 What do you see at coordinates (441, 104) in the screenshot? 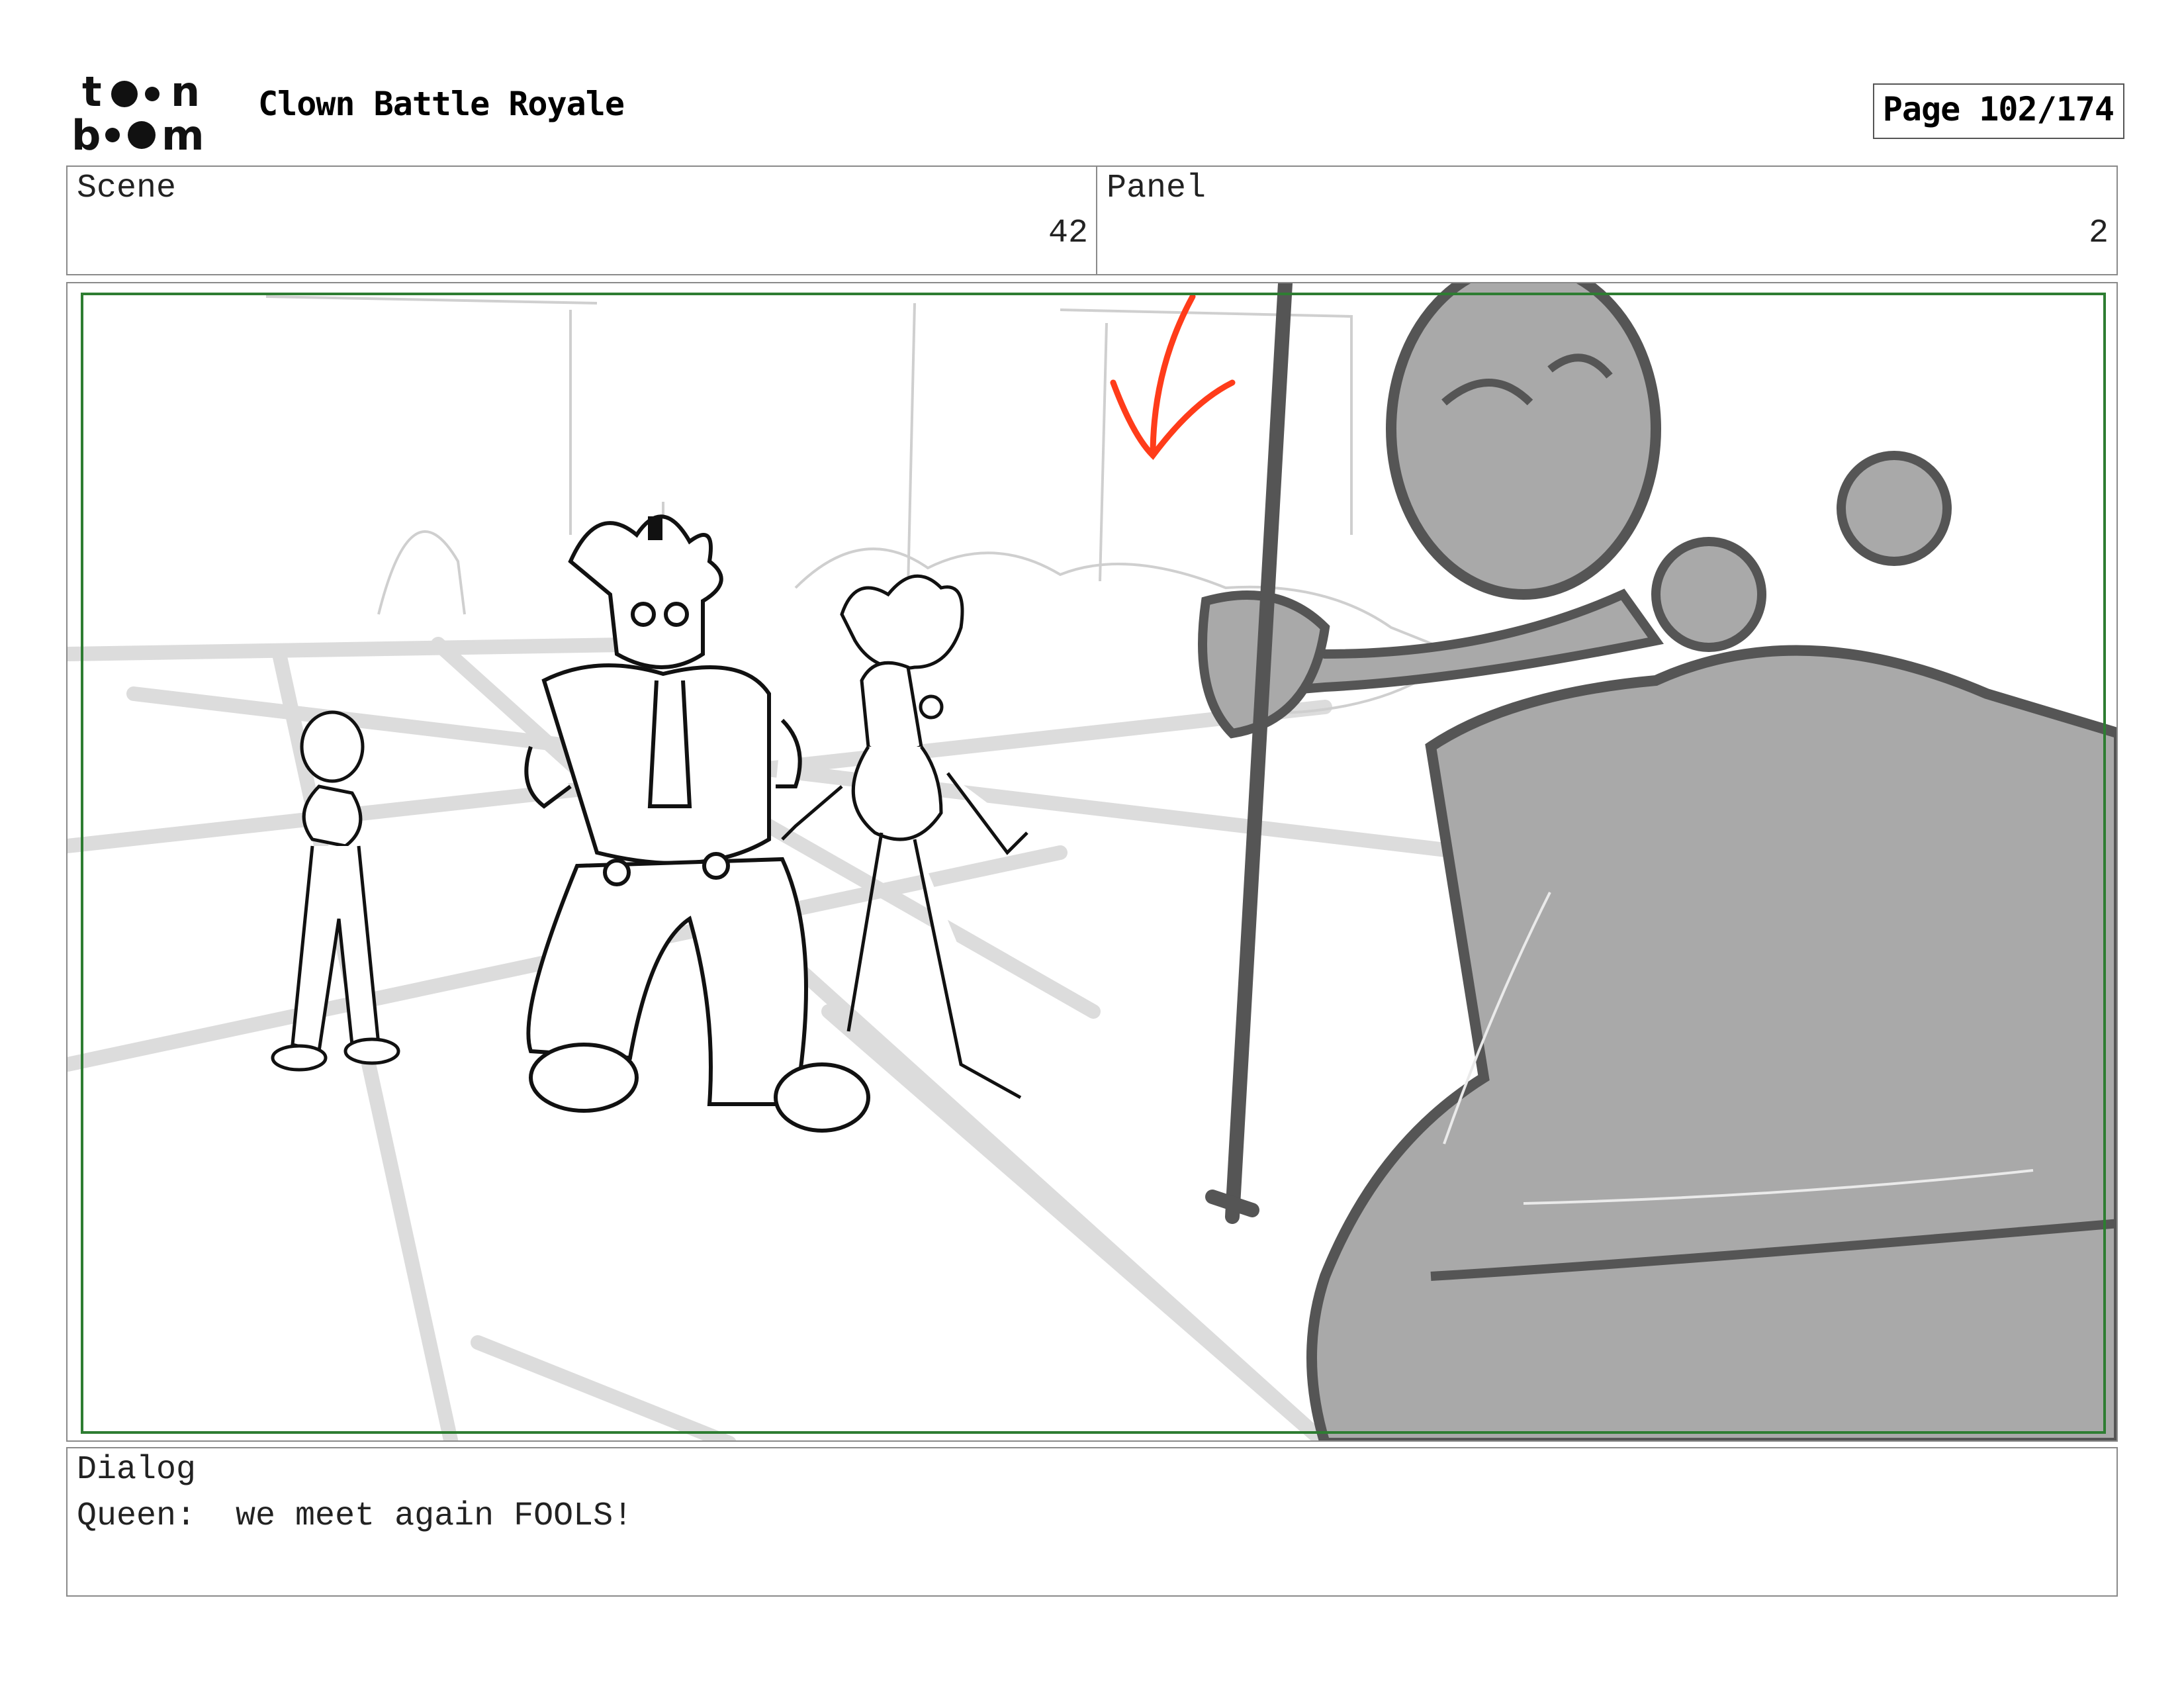
I see `project-title: Clown Battle Royale` at bounding box center [441, 104].